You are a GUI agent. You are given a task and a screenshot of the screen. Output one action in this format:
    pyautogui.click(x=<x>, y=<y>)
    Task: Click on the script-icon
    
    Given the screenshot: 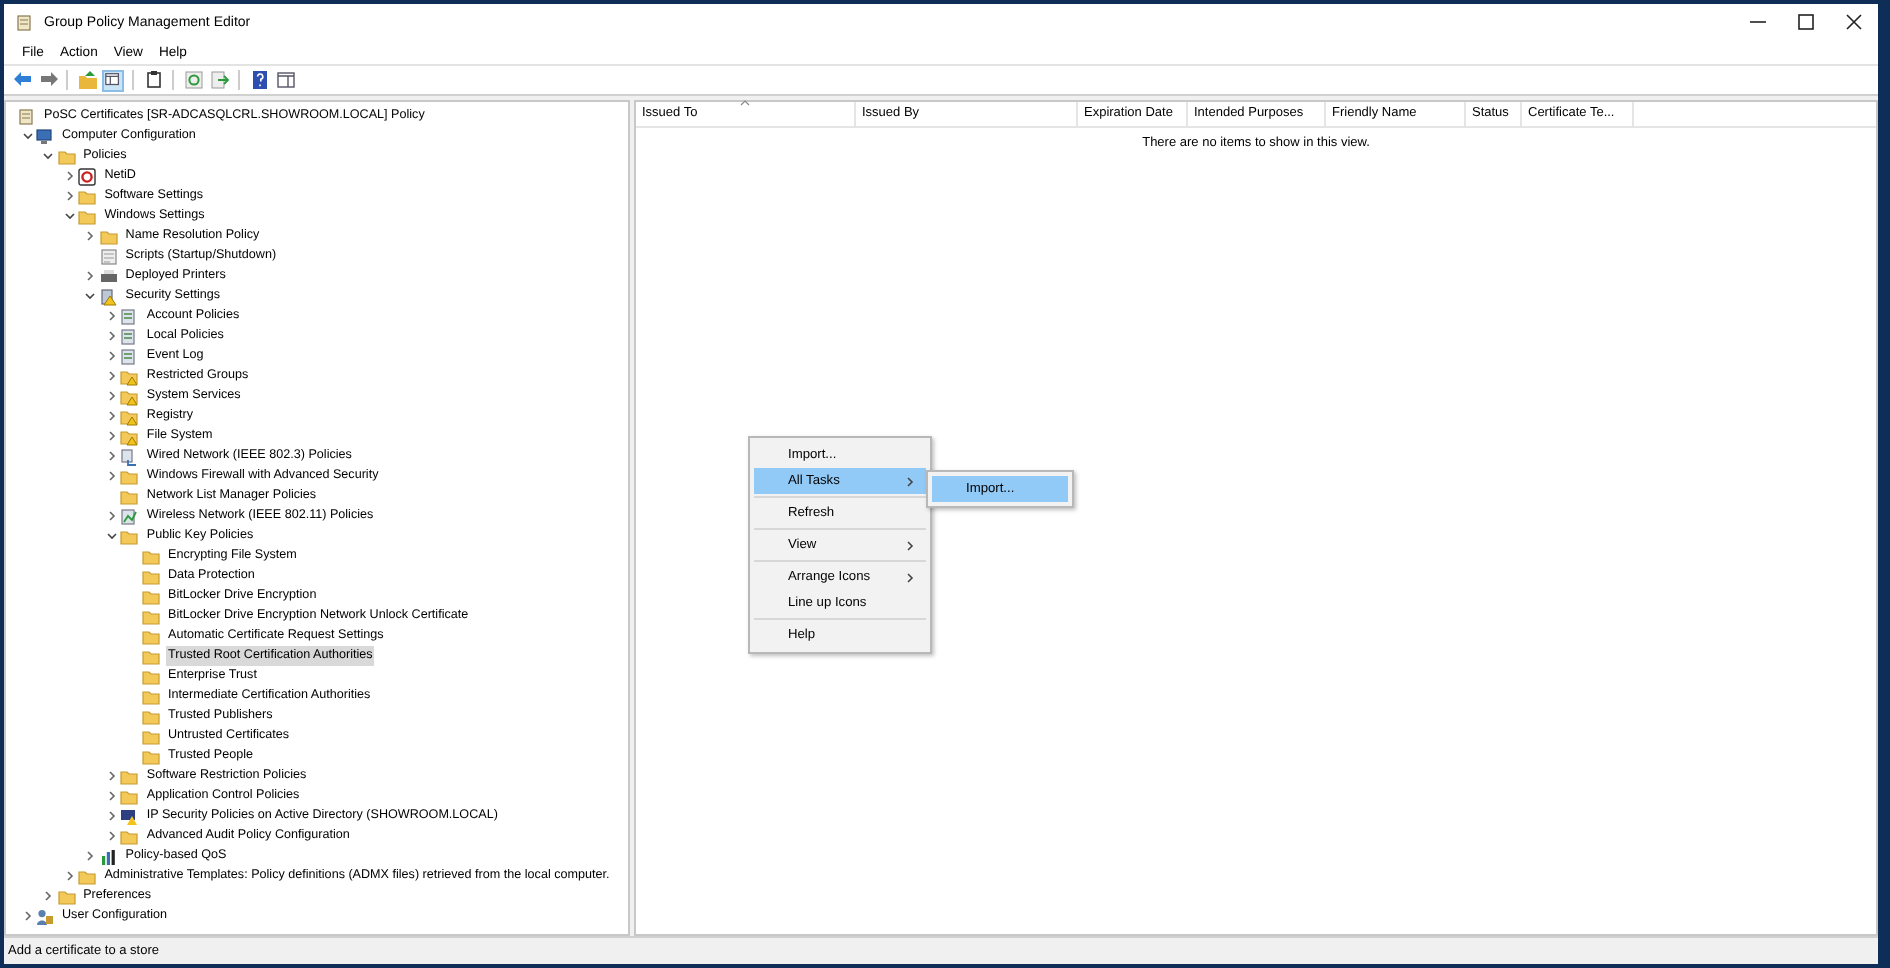 What is the action you would take?
    pyautogui.click(x=108, y=256)
    